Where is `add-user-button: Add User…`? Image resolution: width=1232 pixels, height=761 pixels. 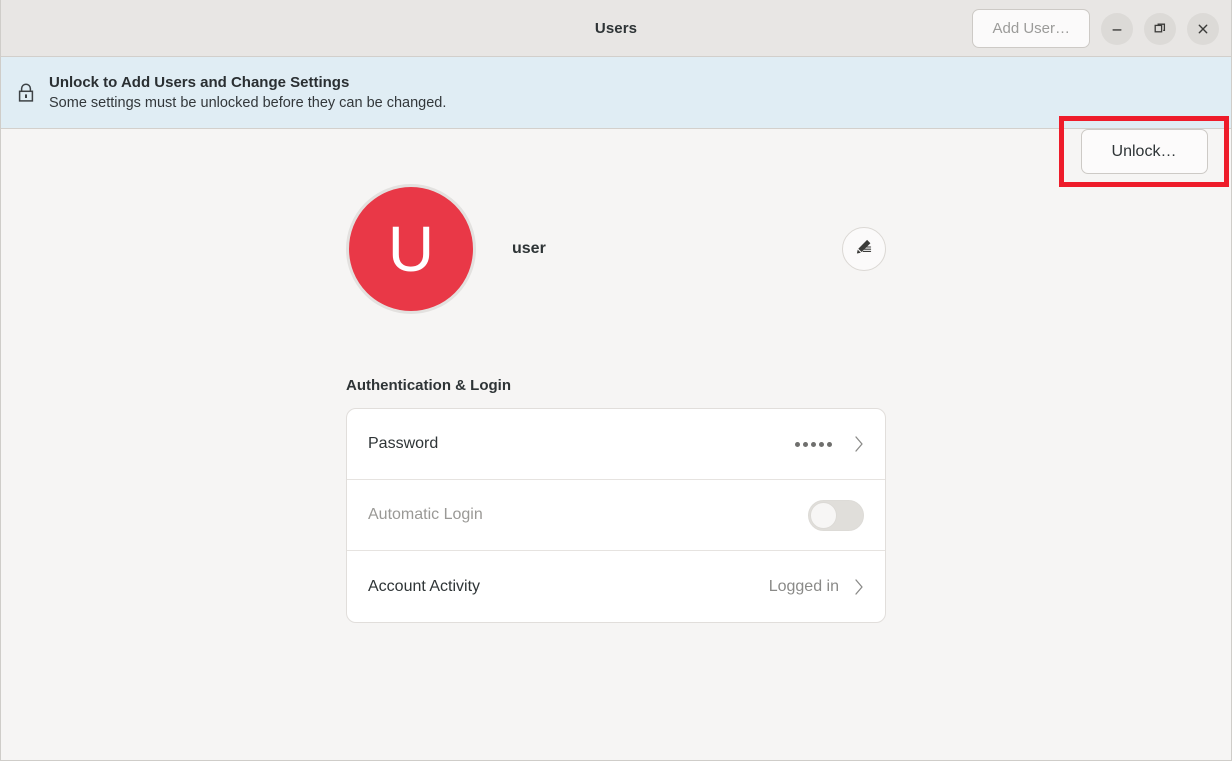 add-user-button: Add User… is located at coordinates (1031, 28).